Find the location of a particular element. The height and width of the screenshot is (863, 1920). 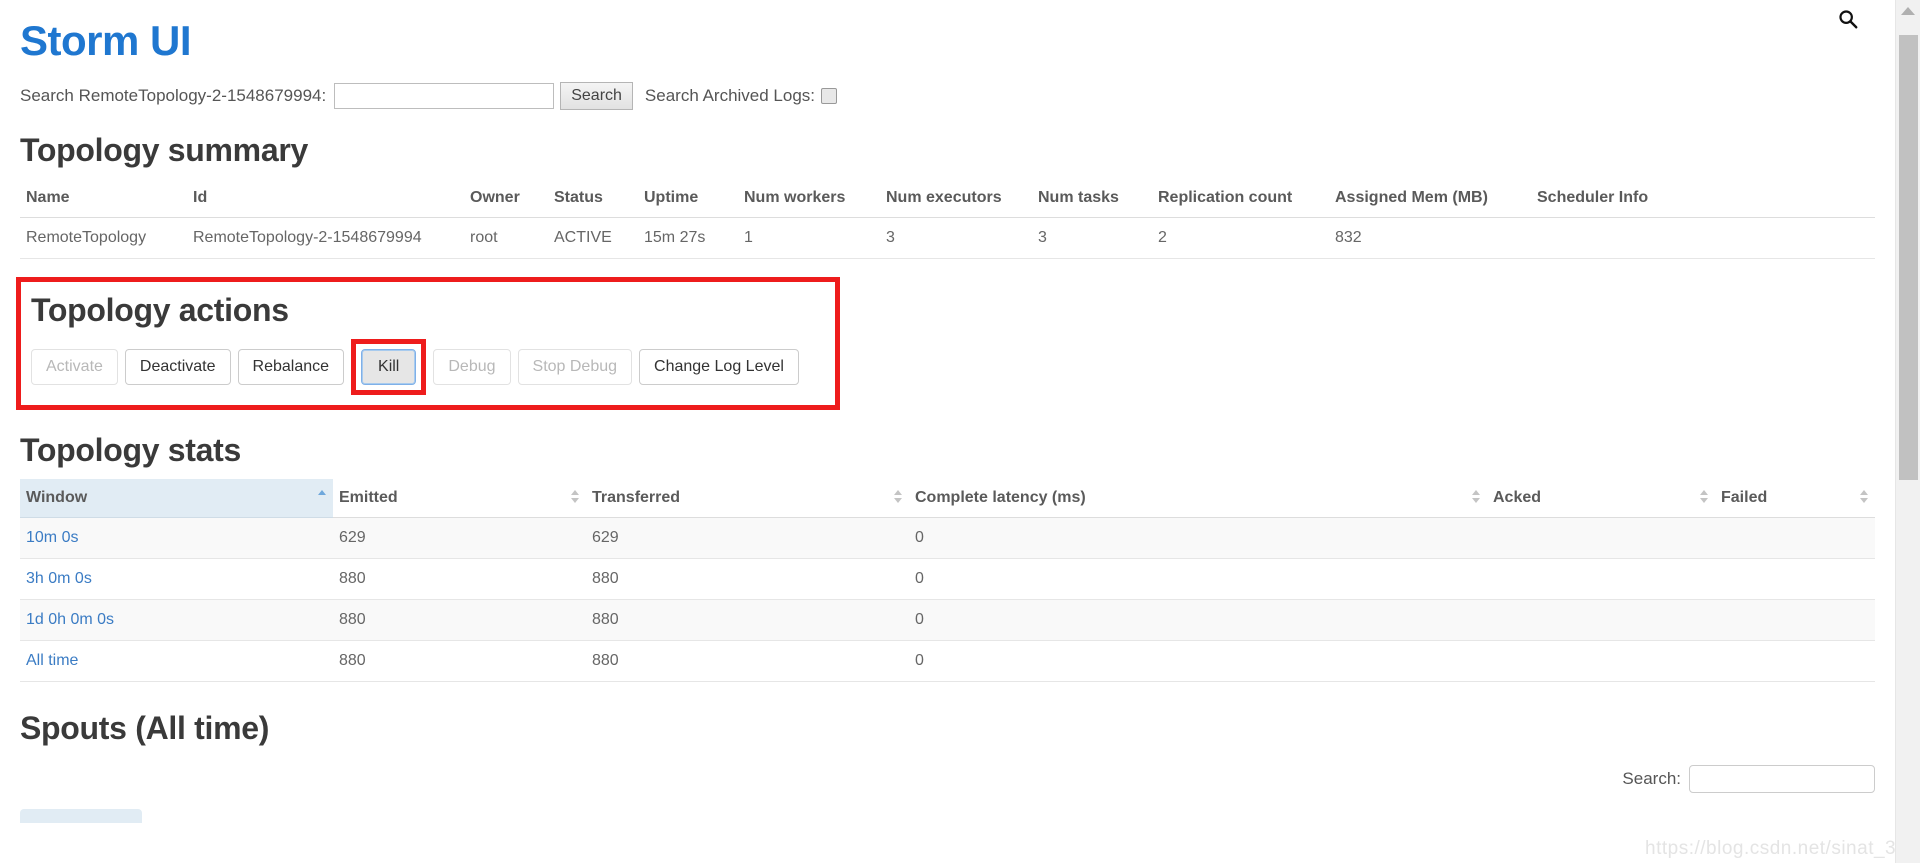

column-header-transferred-label: Transferred is located at coordinates (636, 497).